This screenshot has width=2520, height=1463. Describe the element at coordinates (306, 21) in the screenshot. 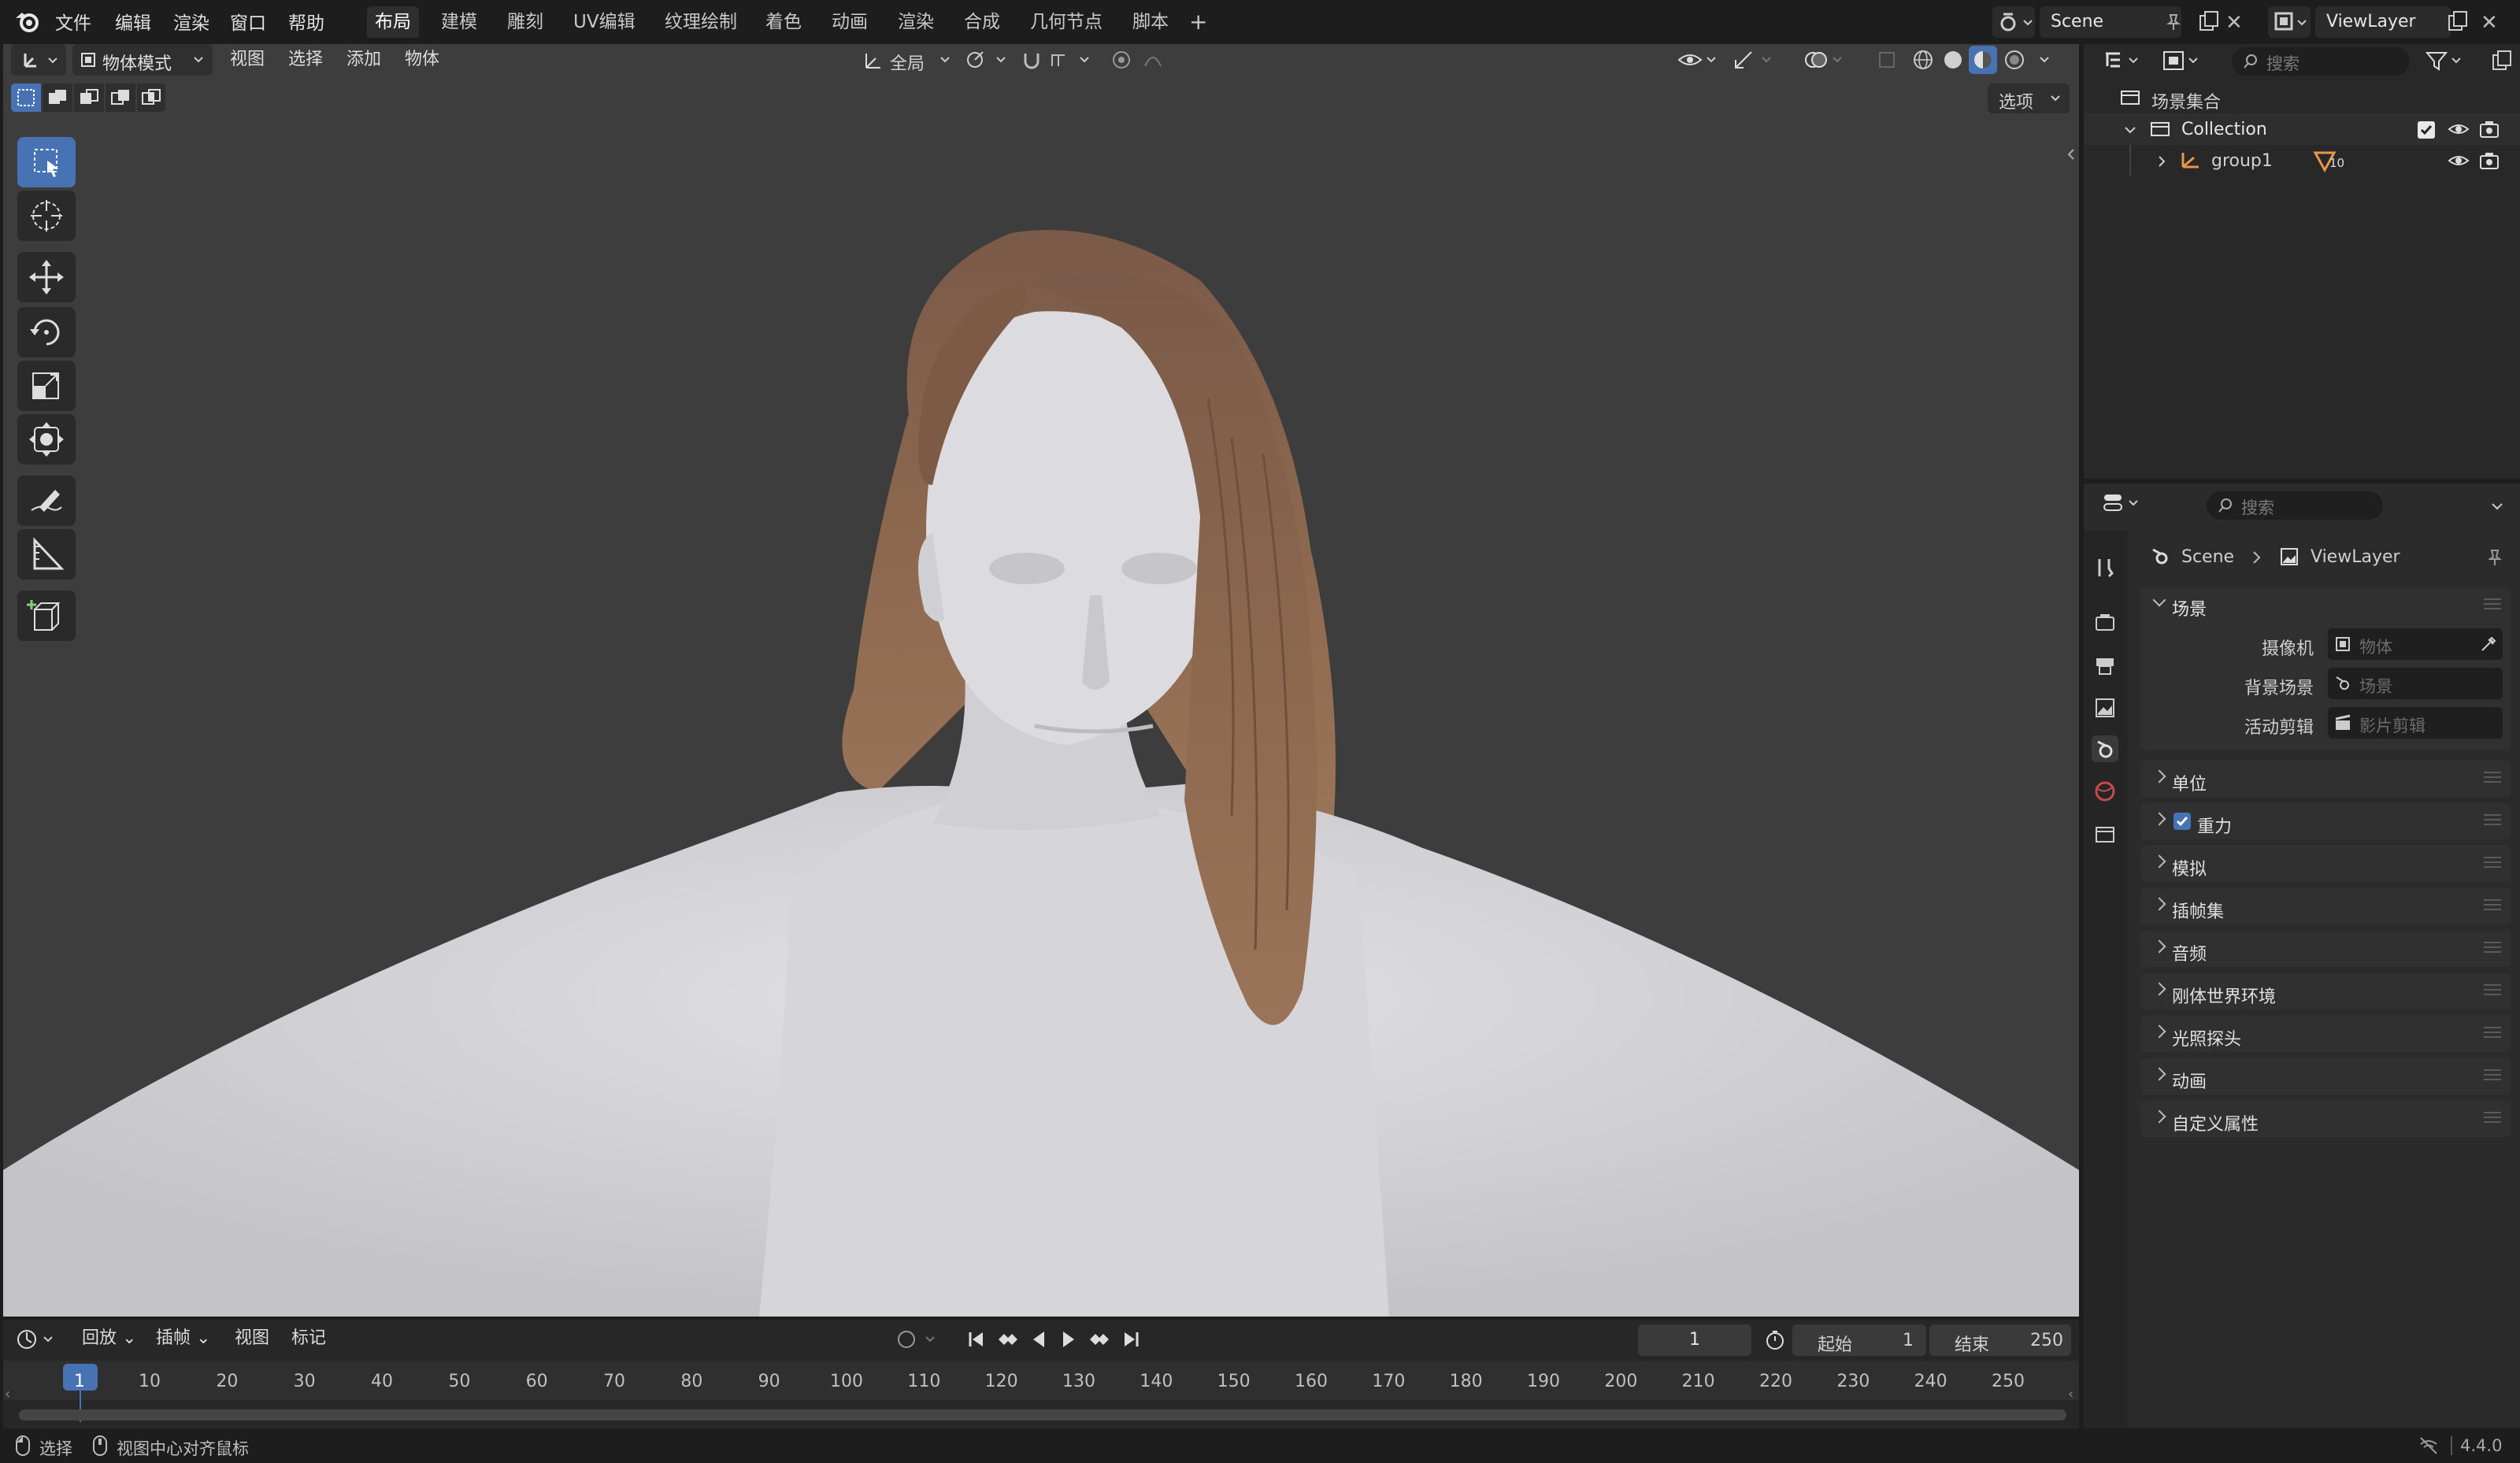

I see `menu-help: 帮助` at that location.